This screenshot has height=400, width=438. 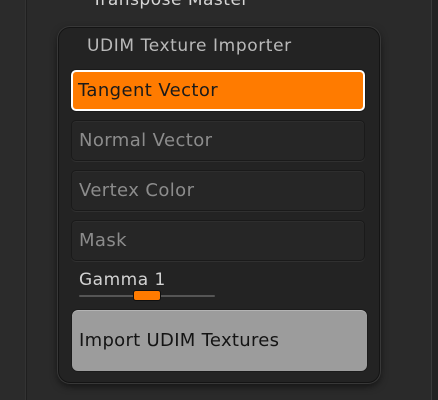 What do you see at coordinates (13, 200) in the screenshot?
I see `left-scroll-strip` at bounding box center [13, 200].